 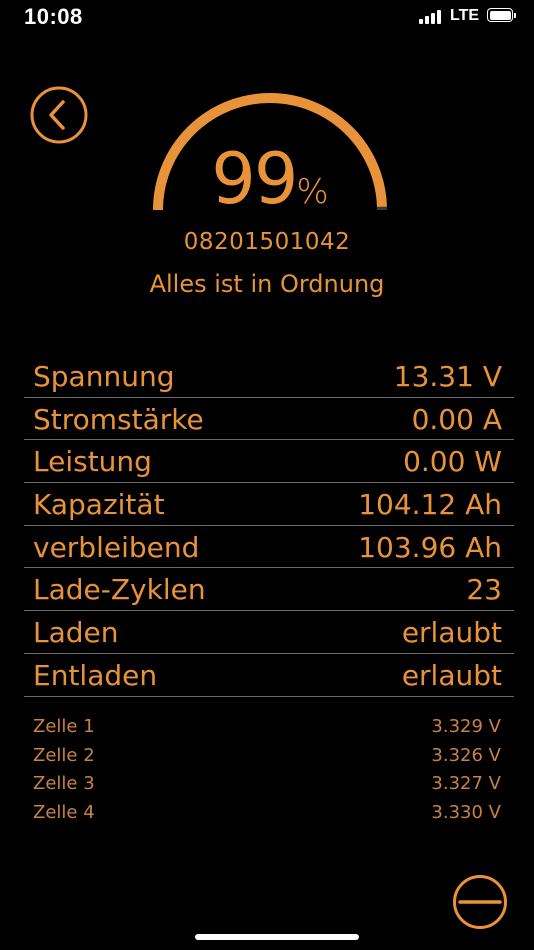 I want to click on metric-label: Laden, so click(x=76, y=633).